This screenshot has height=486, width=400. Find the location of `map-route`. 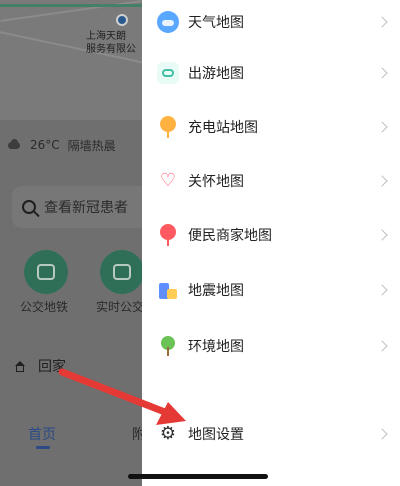

map-route is located at coordinates (71, 5).